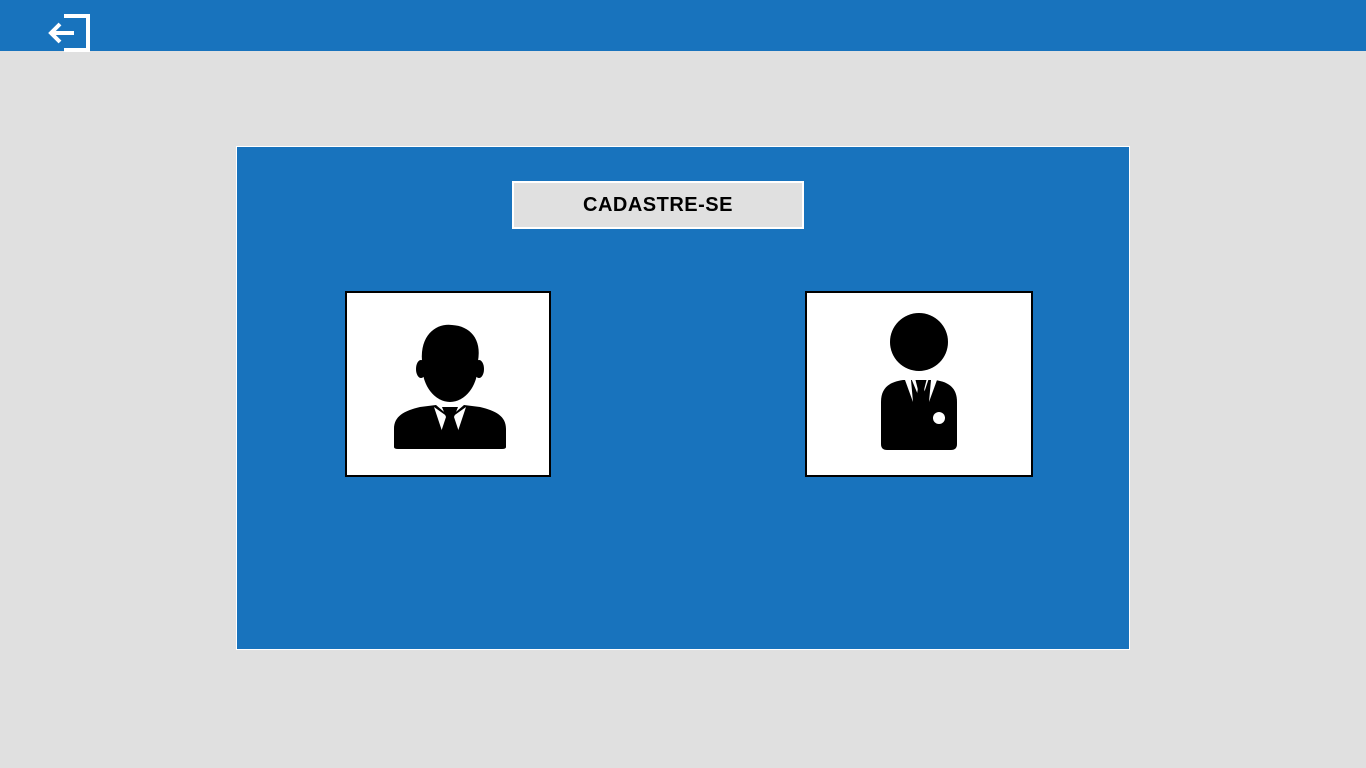 This screenshot has width=1366, height=768. What do you see at coordinates (683, 26) in the screenshot?
I see `top-bar` at bounding box center [683, 26].